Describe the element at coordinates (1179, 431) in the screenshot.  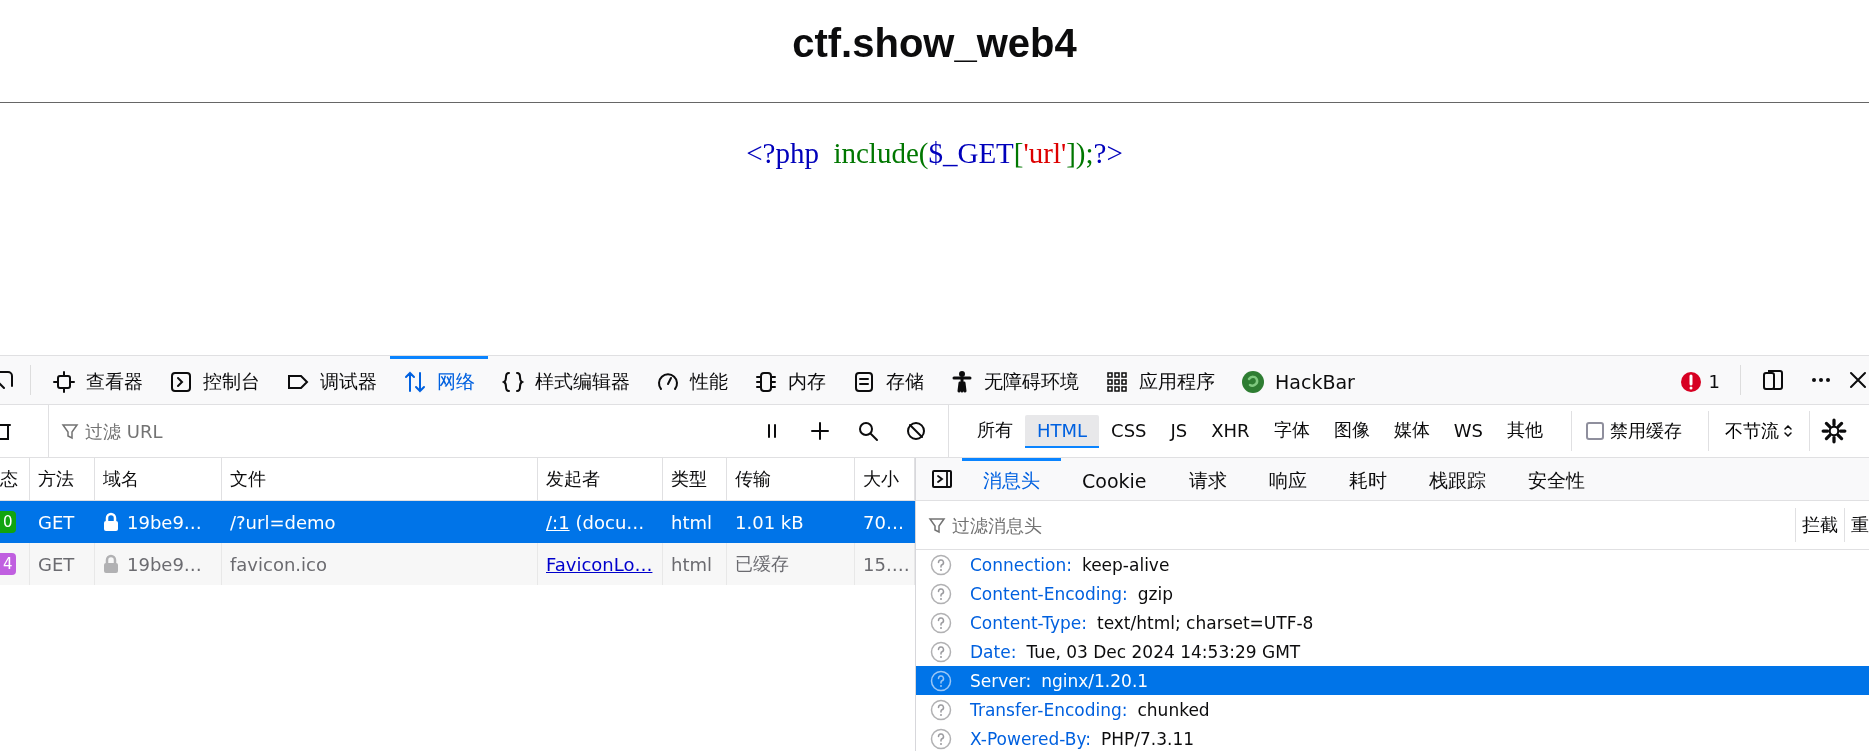
I see `type-filter-button: JS` at that location.